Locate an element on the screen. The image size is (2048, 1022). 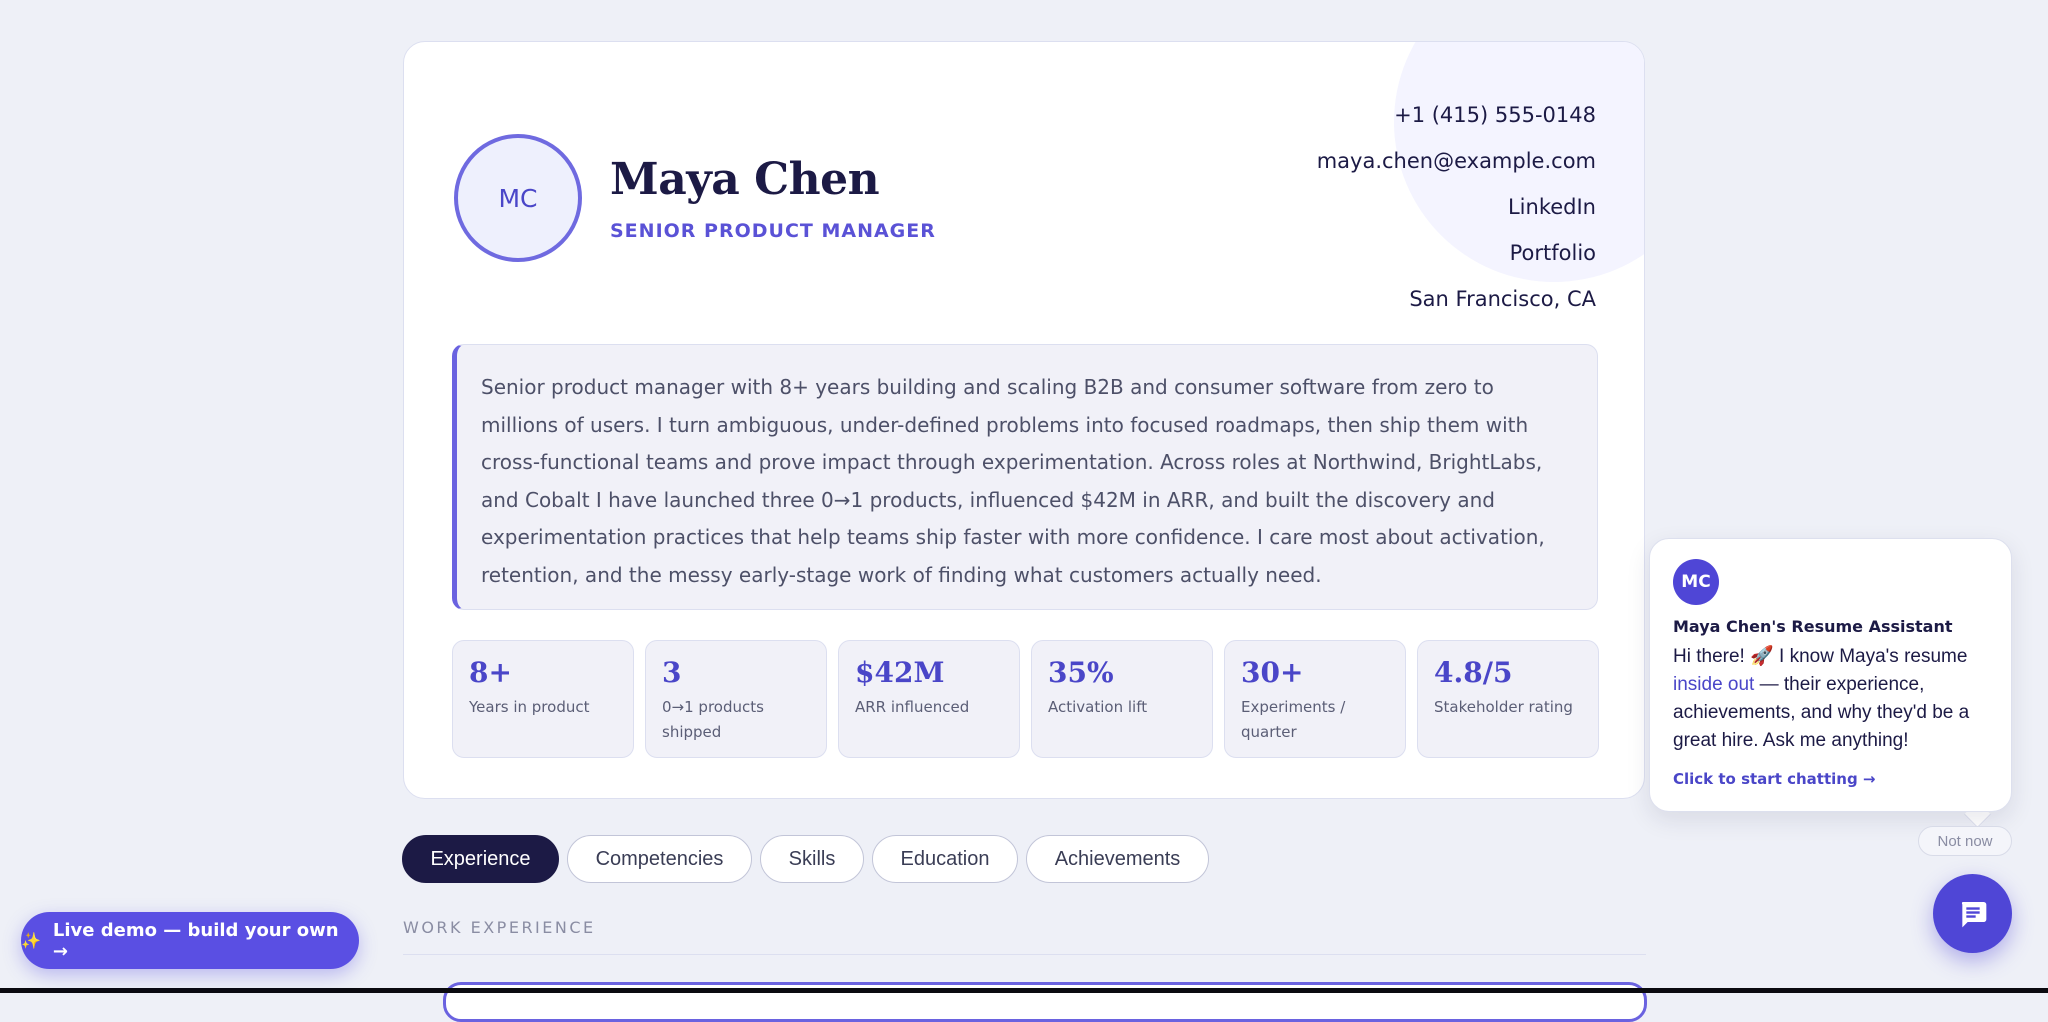
tab-skills: Skills is located at coordinates (812, 859).